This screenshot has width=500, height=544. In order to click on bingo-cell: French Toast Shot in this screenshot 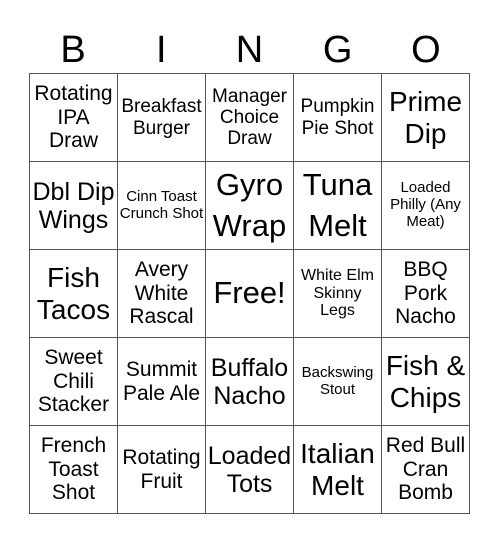, I will do `click(74, 470)`.